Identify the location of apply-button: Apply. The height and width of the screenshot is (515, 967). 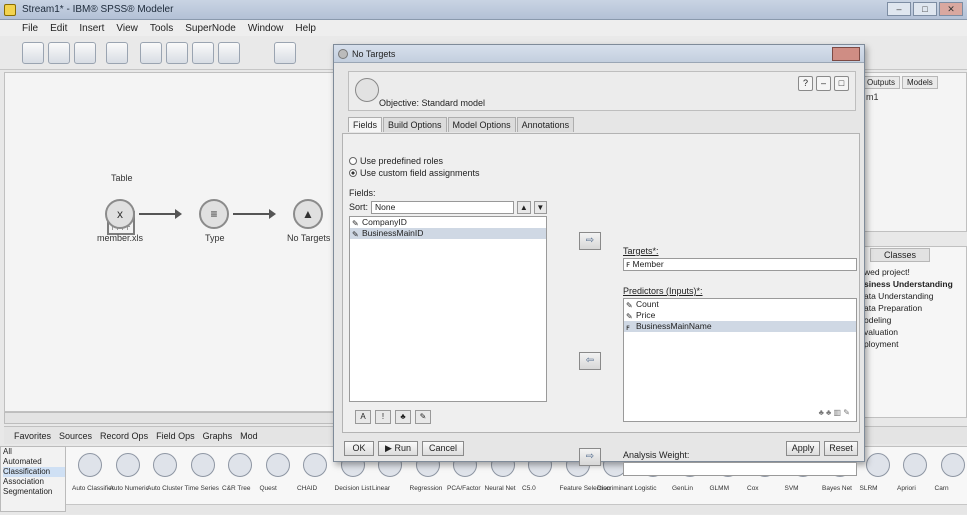
(803, 448).